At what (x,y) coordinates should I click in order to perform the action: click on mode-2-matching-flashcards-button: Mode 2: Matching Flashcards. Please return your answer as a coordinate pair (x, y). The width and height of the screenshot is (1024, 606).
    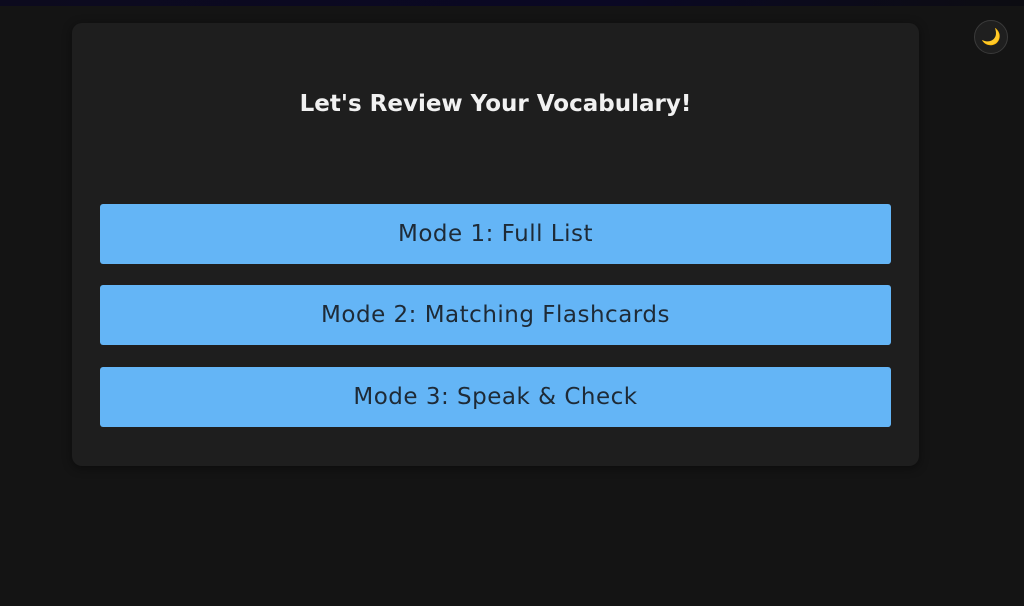
    Looking at the image, I should click on (495, 315).